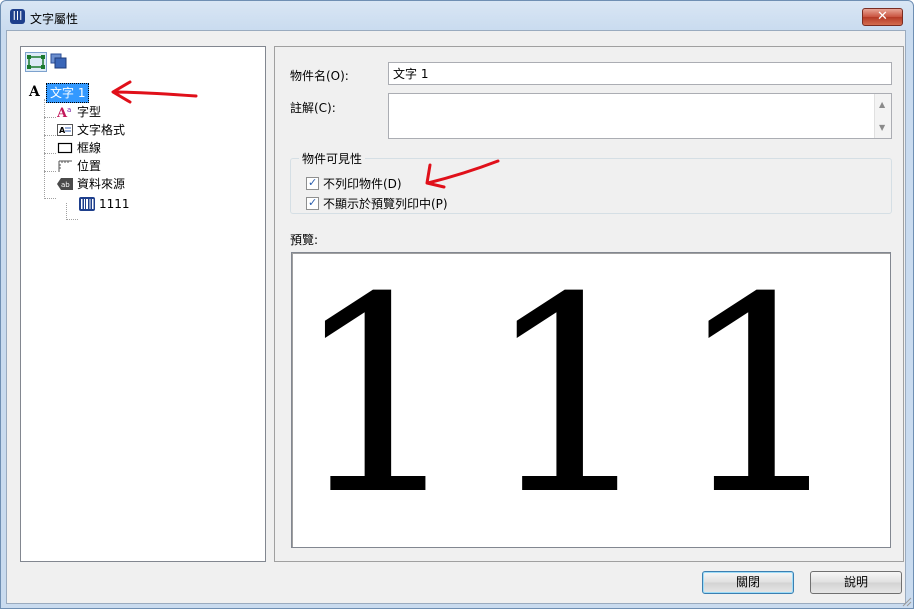 This screenshot has height=609, width=914. Describe the element at coordinates (65, 148) in the screenshot. I see `border-icon` at that location.